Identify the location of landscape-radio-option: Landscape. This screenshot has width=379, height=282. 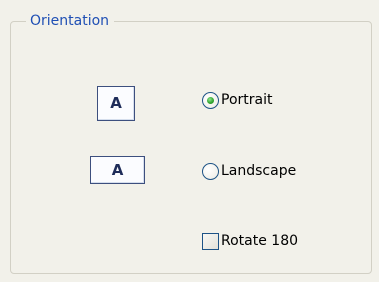
(249, 171).